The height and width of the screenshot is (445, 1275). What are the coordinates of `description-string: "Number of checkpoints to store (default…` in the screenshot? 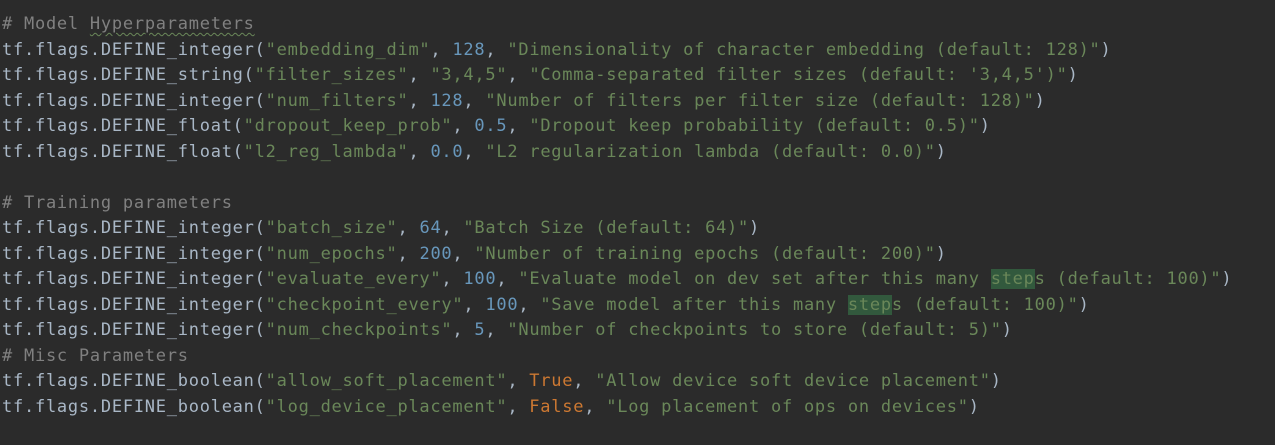 It's located at (754, 330).